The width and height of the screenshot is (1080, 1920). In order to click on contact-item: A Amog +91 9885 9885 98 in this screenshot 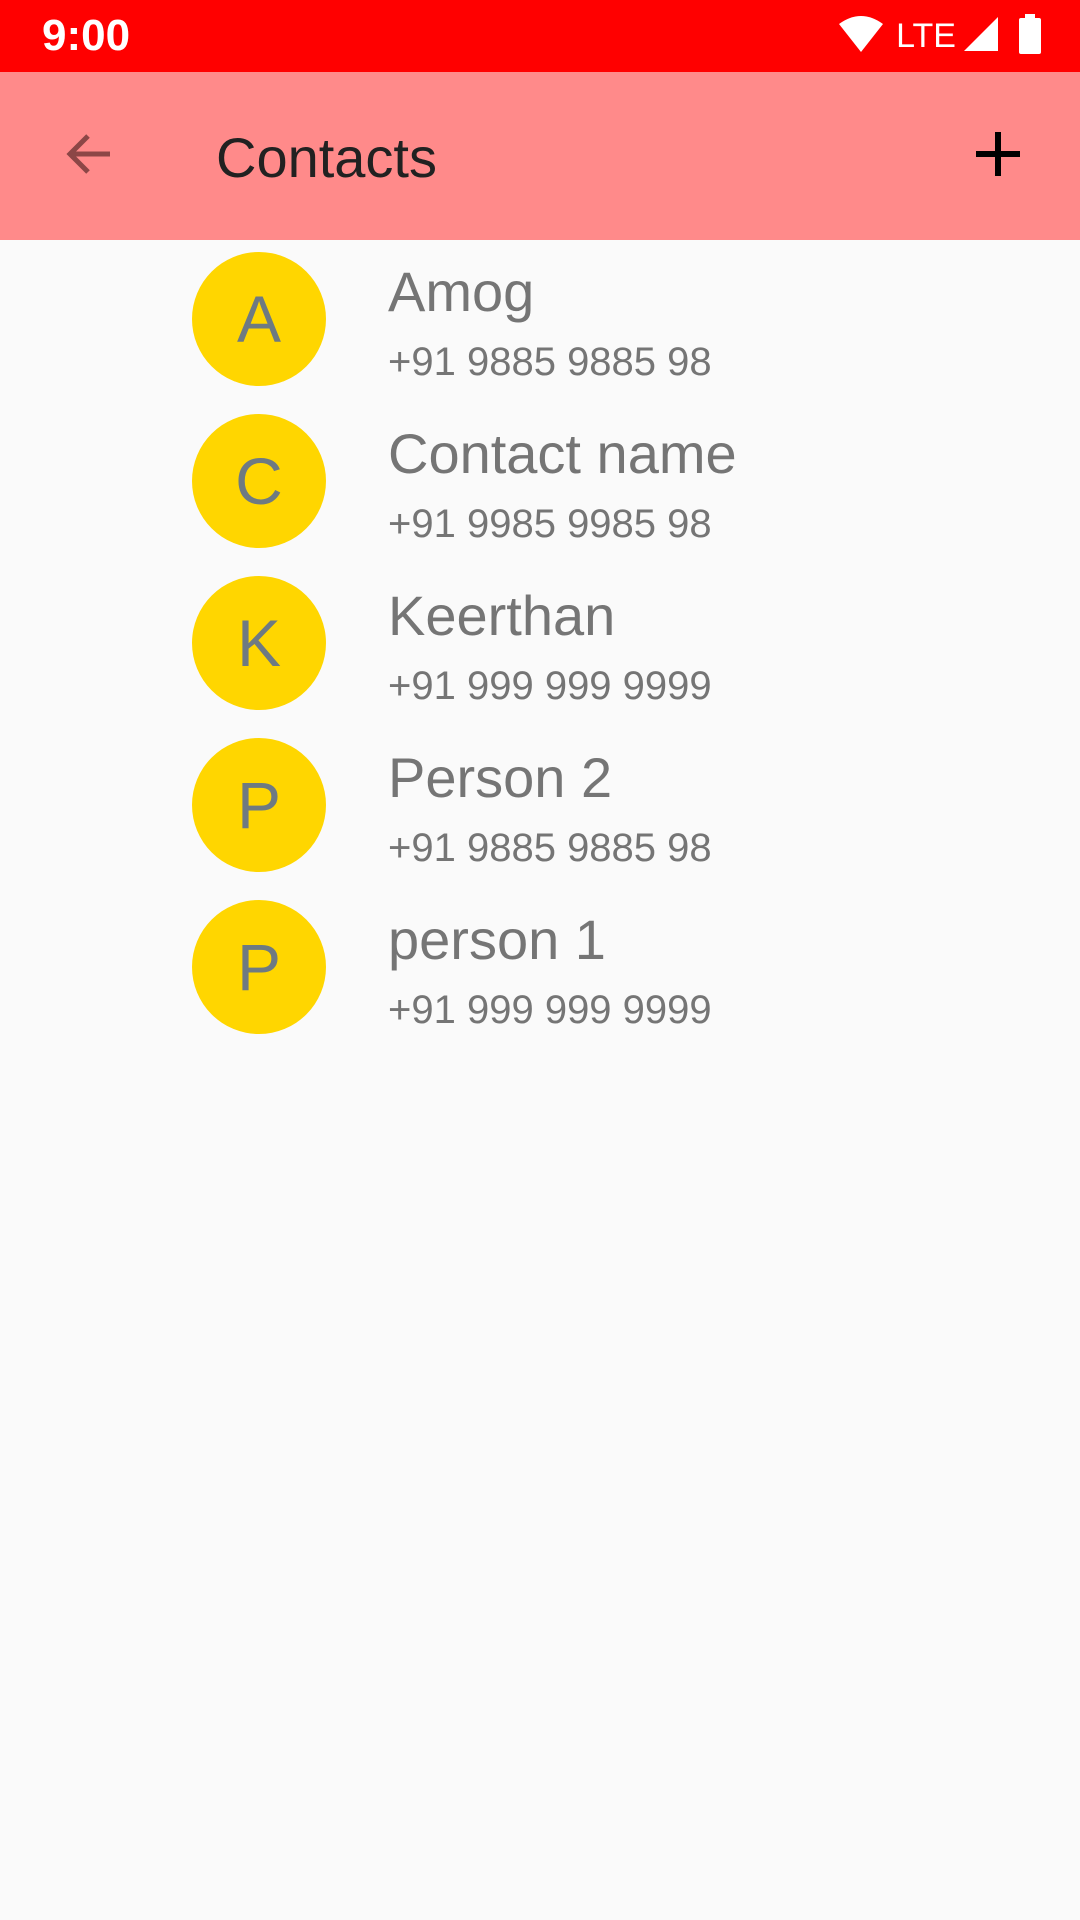, I will do `click(540, 333)`.